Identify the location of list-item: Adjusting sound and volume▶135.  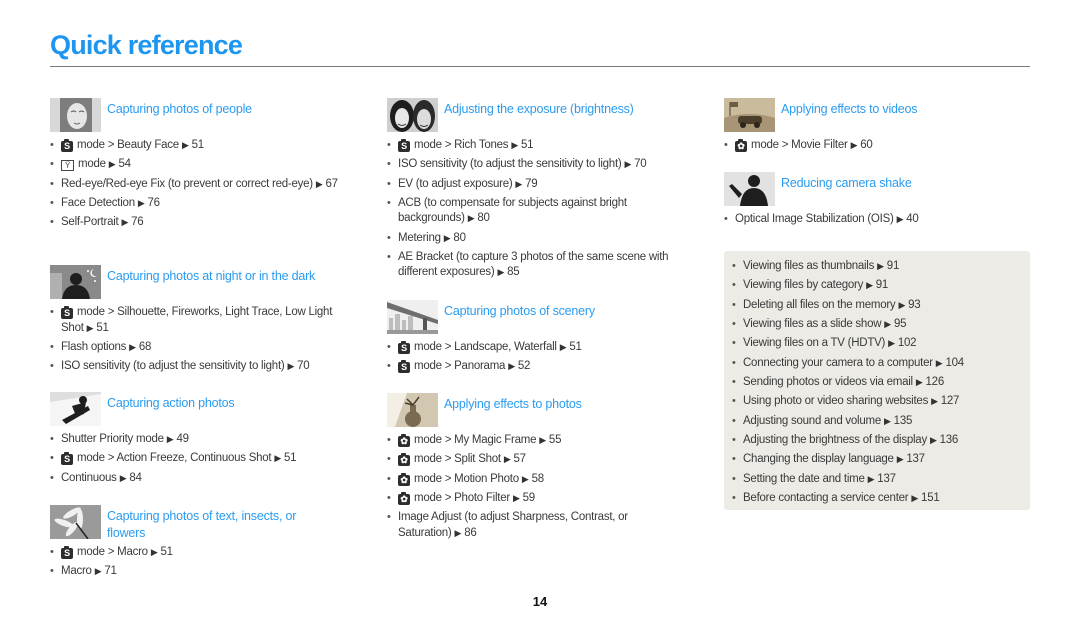
(848, 422).